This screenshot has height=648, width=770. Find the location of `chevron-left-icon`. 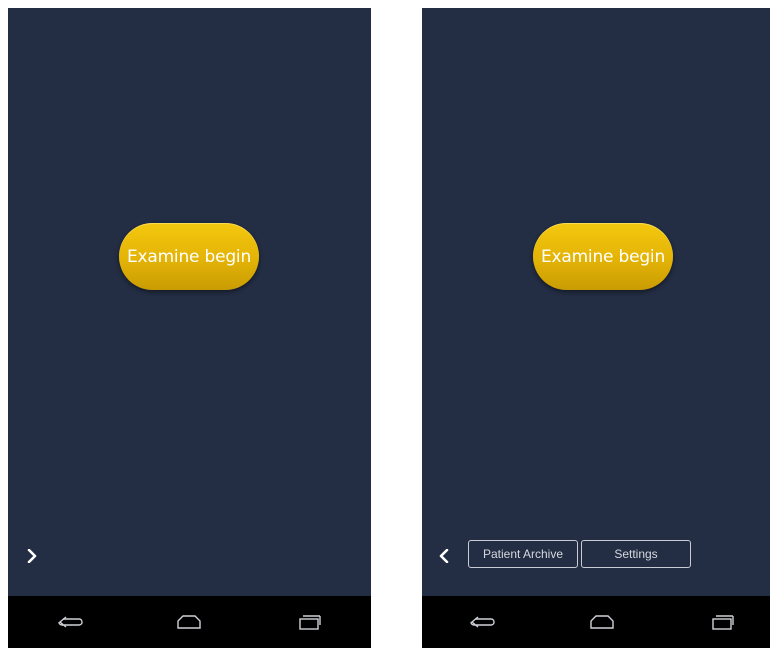

chevron-left-icon is located at coordinates (444, 556).